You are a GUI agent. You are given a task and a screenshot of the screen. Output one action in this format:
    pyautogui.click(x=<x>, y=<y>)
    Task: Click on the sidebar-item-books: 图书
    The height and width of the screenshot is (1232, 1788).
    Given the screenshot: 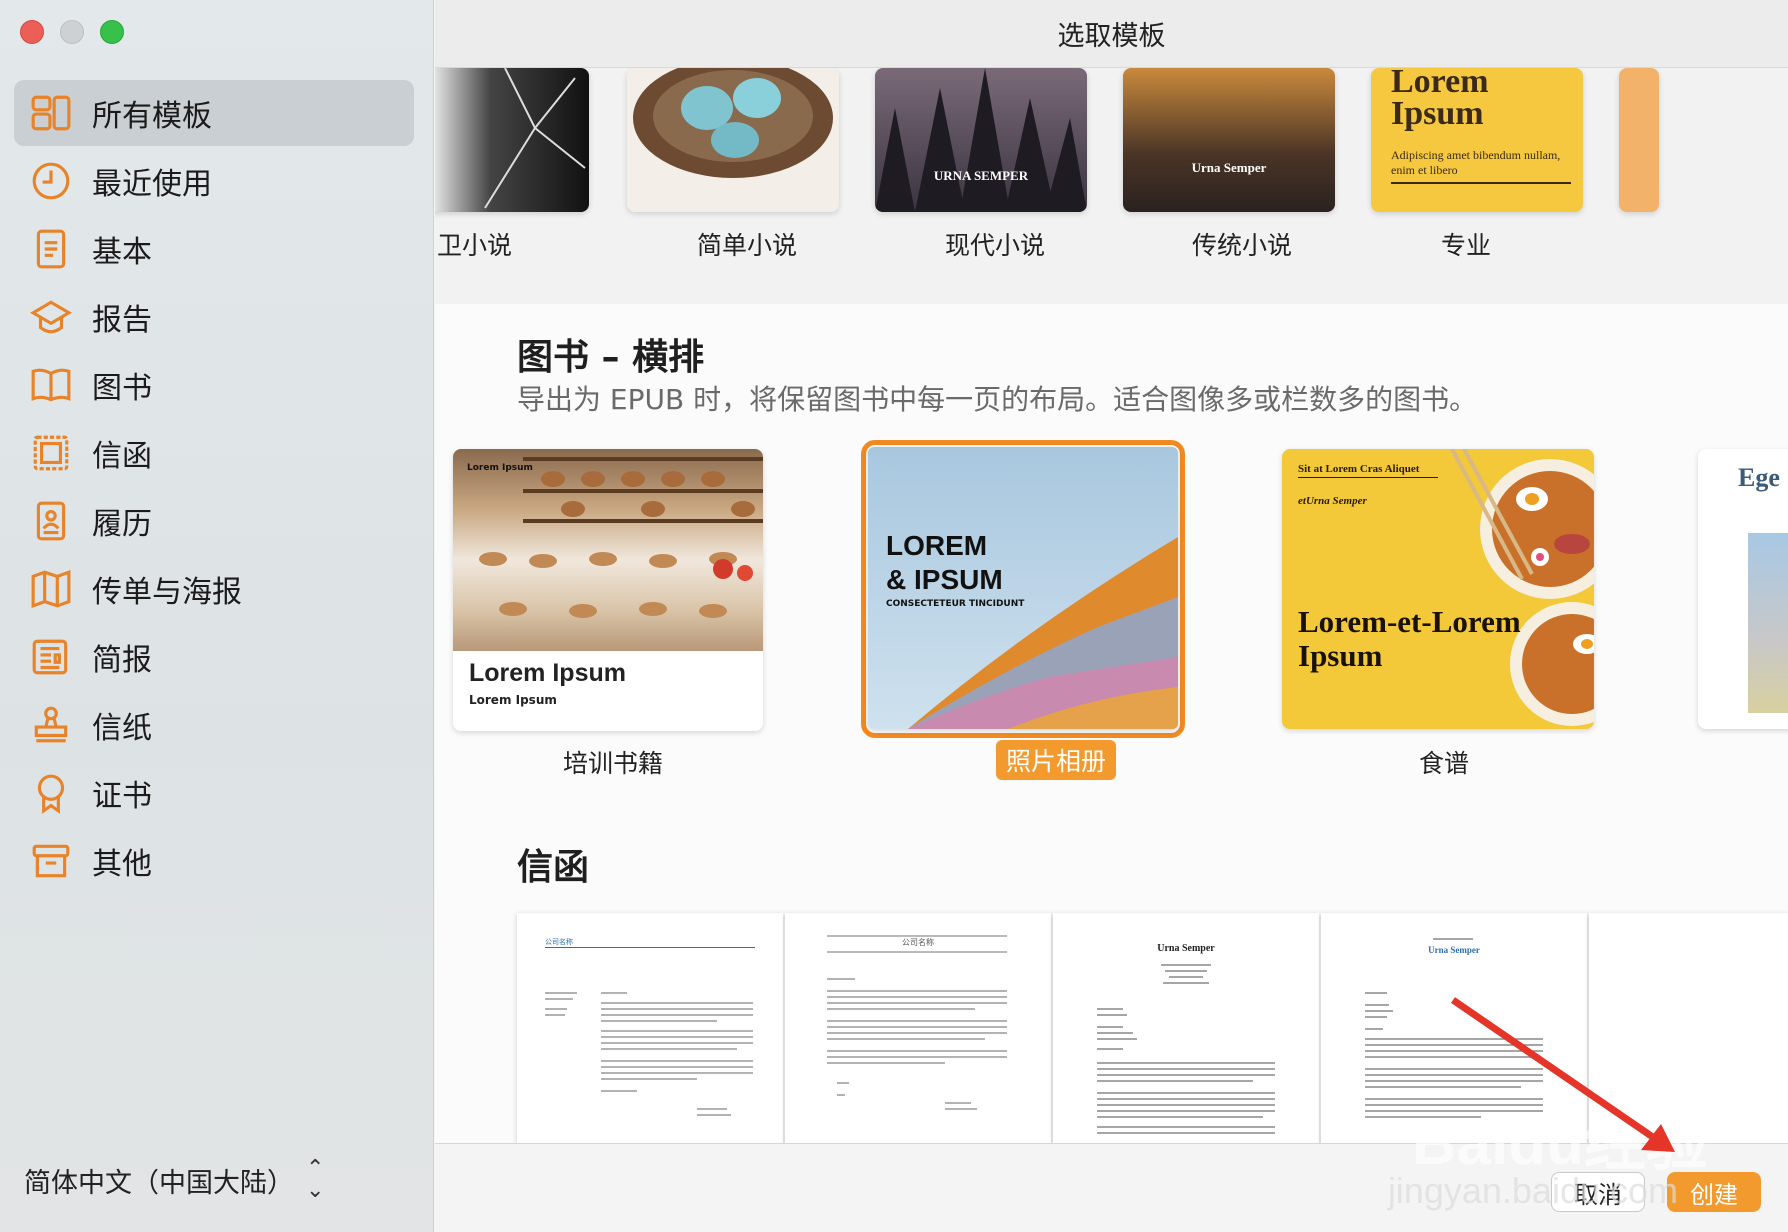 What is the action you would take?
    pyautogui.click(x=214, y=385)
    